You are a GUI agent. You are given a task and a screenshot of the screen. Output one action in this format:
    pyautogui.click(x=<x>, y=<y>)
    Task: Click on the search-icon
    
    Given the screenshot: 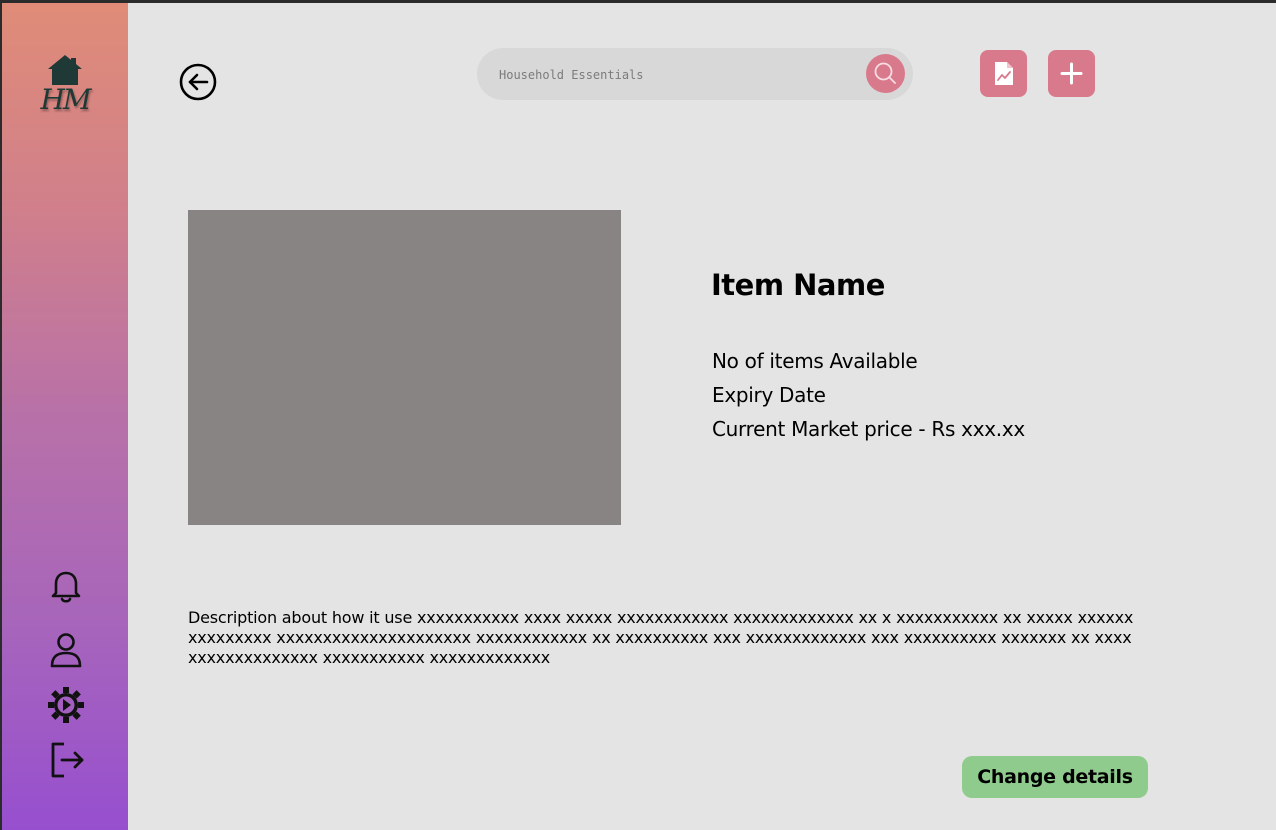 What is the action you would take?
    pyautogui.click(x=885, y=73)
    